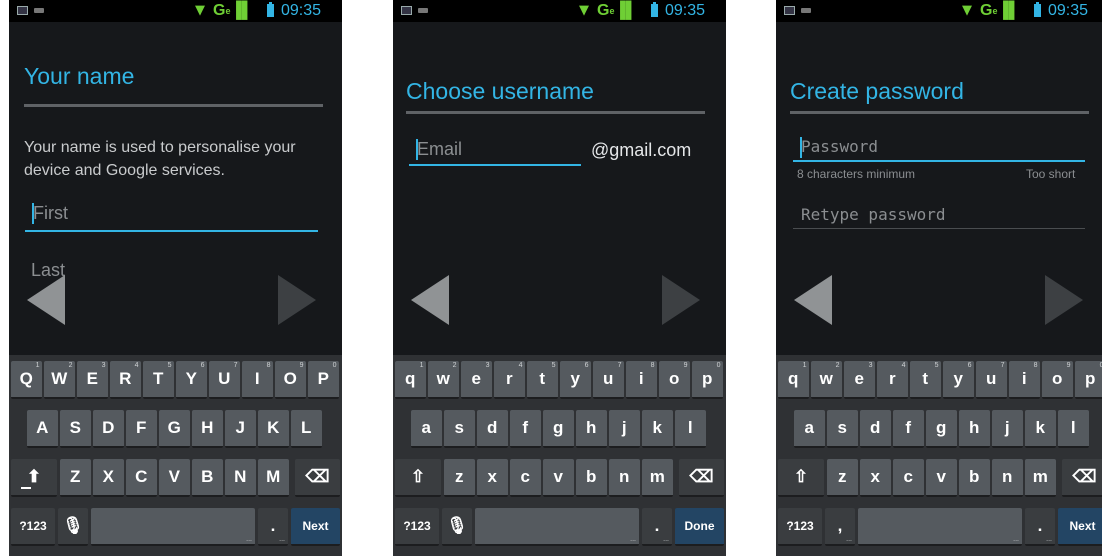 The width and height of the screenshot is (1102, 556). What do you see at coordinates (591, 429) in the screenshot?
I see `key-h: h` at bounding box center [591, 429].